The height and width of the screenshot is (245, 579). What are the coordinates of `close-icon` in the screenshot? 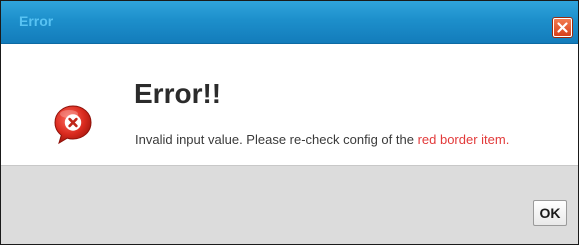 It's located at (562, 27).